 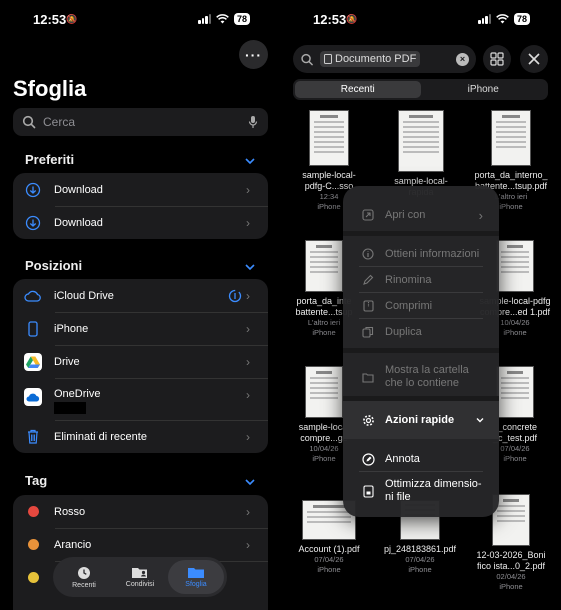 What do you see at coordinates (33, 397) in the screenshot?
I see `onedrive-icon` at bounding box center [33, 397].